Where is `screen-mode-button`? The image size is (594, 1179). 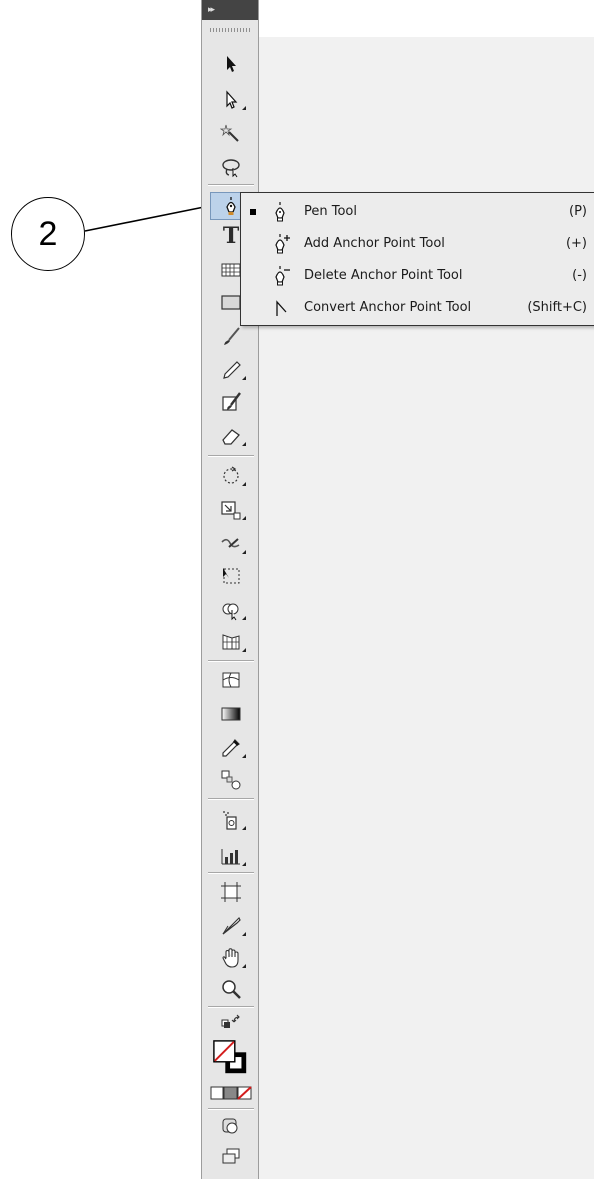
screen-mode-button is located at coordinates (231, 1156).